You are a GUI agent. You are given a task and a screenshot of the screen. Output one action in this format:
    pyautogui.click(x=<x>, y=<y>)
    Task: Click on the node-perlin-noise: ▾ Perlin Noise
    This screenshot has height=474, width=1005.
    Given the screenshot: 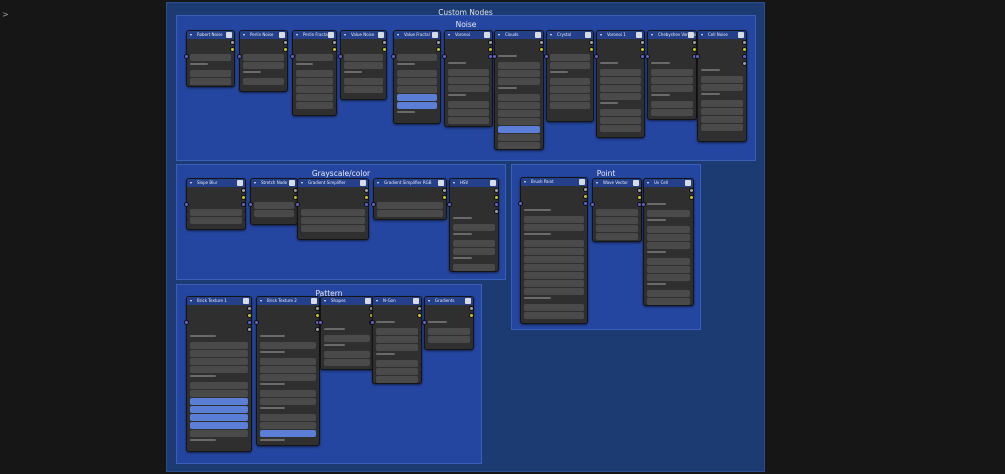 What is the action you would take?
    pyautogui.click(x=263, y=61)
    